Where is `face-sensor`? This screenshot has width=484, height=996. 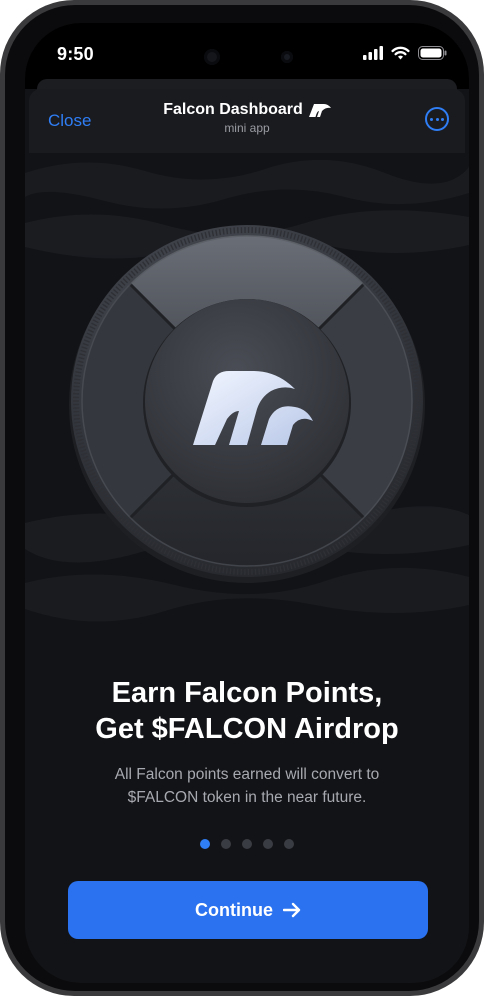
face-sensor is located at coordinates (287, 57).